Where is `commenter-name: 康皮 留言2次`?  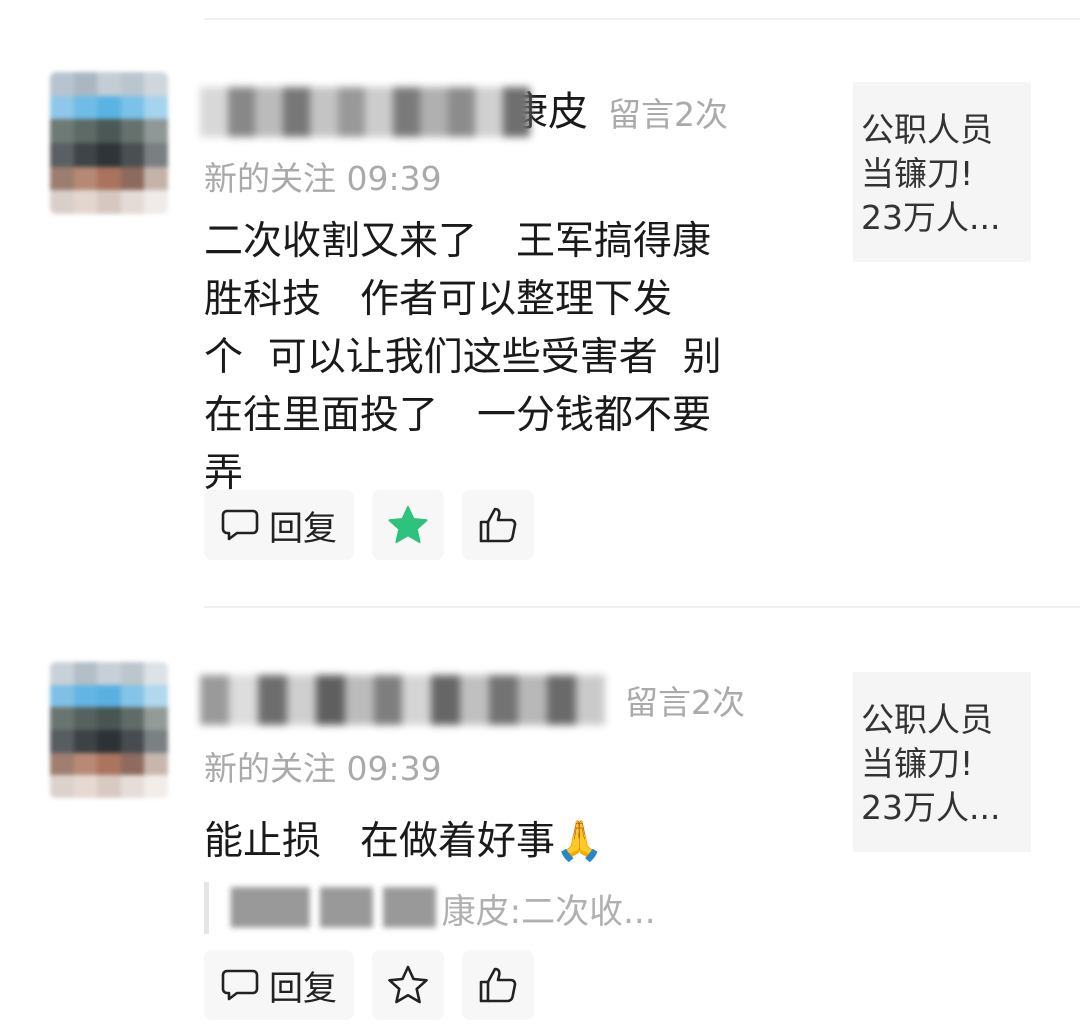 commenter-name: 康皮 留言2次 is located at coordinates (464, 112).